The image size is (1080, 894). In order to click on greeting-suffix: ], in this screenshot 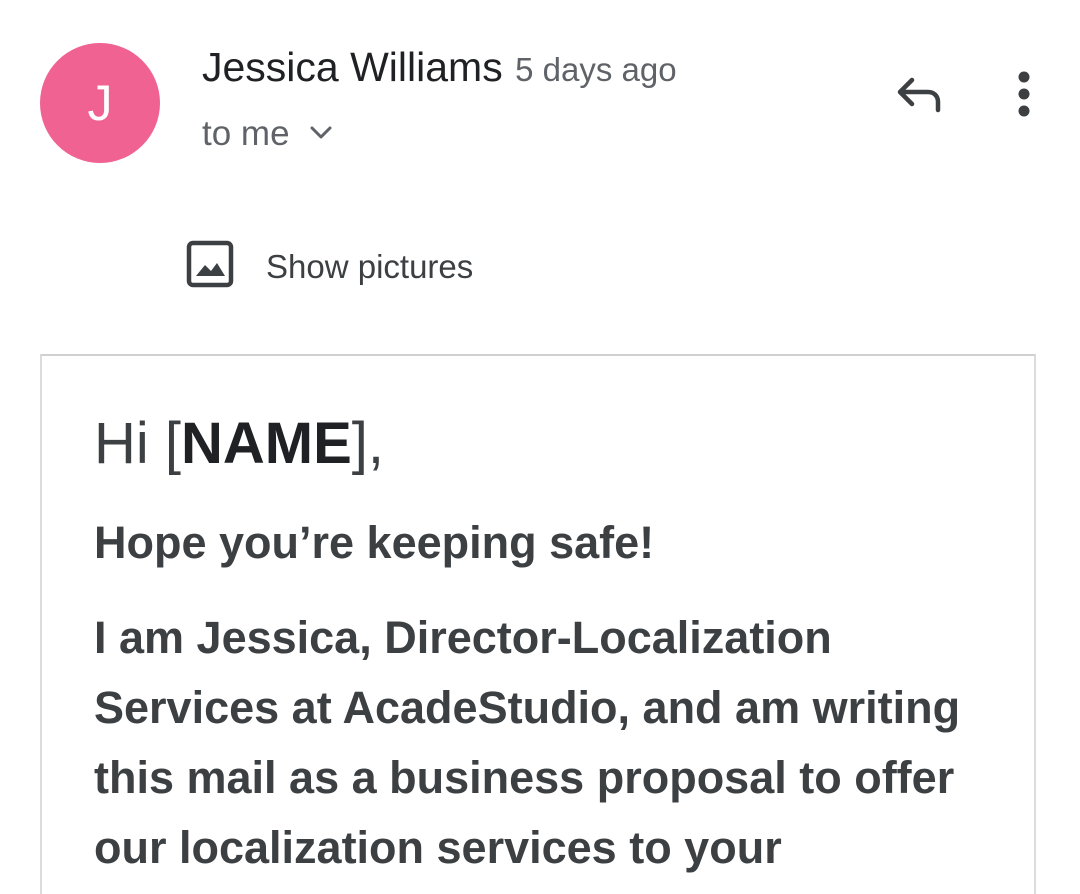, I will do `click(368, 443)`.